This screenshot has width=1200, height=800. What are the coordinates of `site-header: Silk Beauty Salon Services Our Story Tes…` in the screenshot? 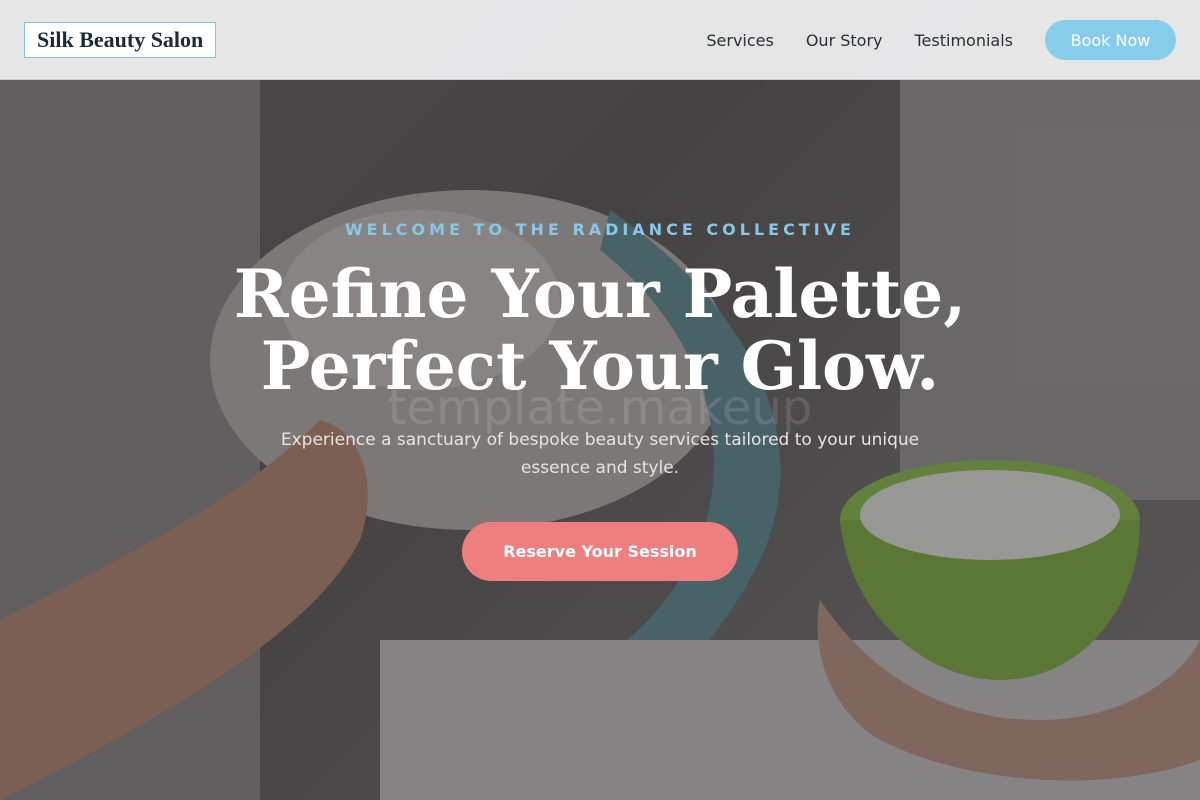 It's located at (600, 40).